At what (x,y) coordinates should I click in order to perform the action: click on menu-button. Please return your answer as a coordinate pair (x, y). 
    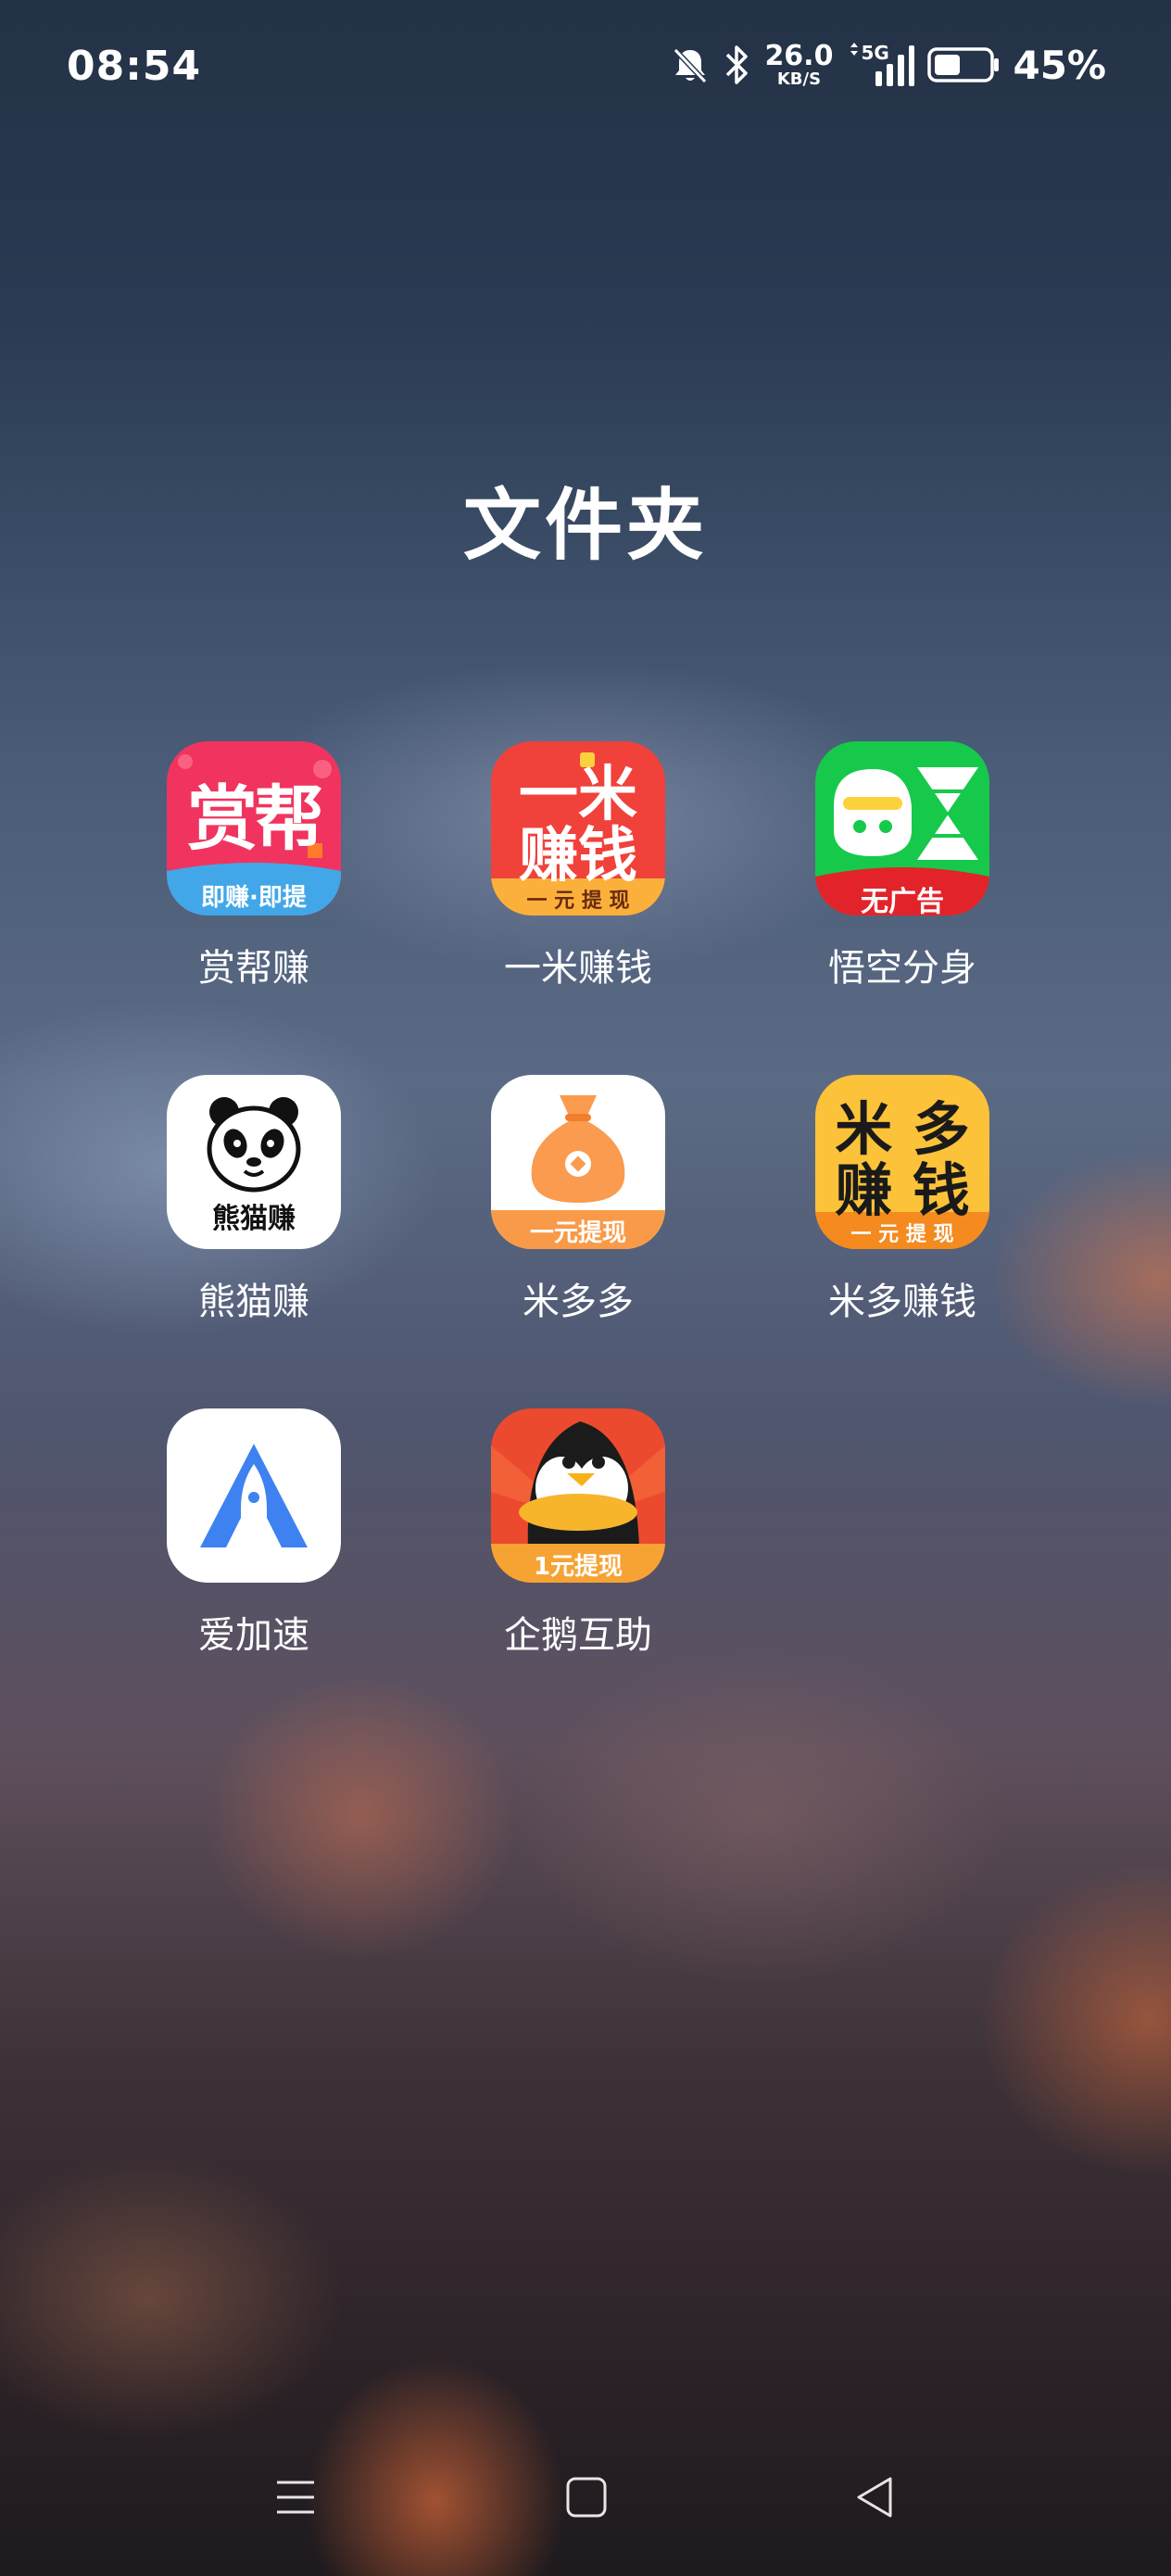
    Looking at the image, I should click on (296, 2497).